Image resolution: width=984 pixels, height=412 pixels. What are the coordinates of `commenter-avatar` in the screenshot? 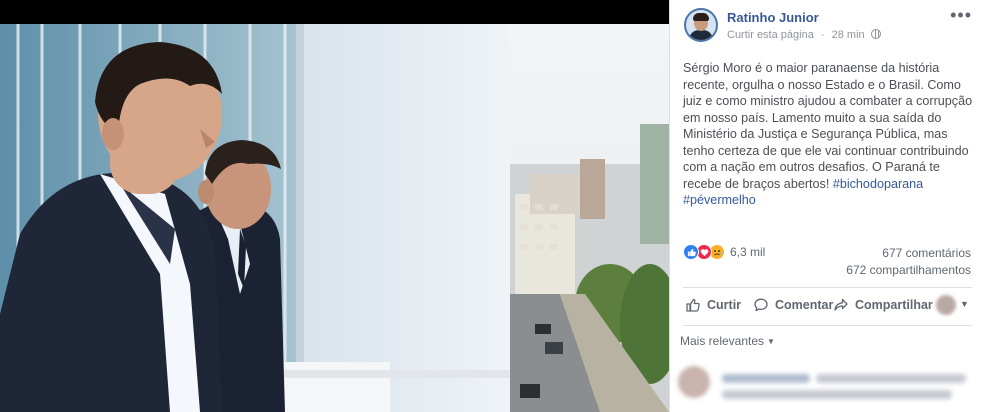 It's located at (694, 382).